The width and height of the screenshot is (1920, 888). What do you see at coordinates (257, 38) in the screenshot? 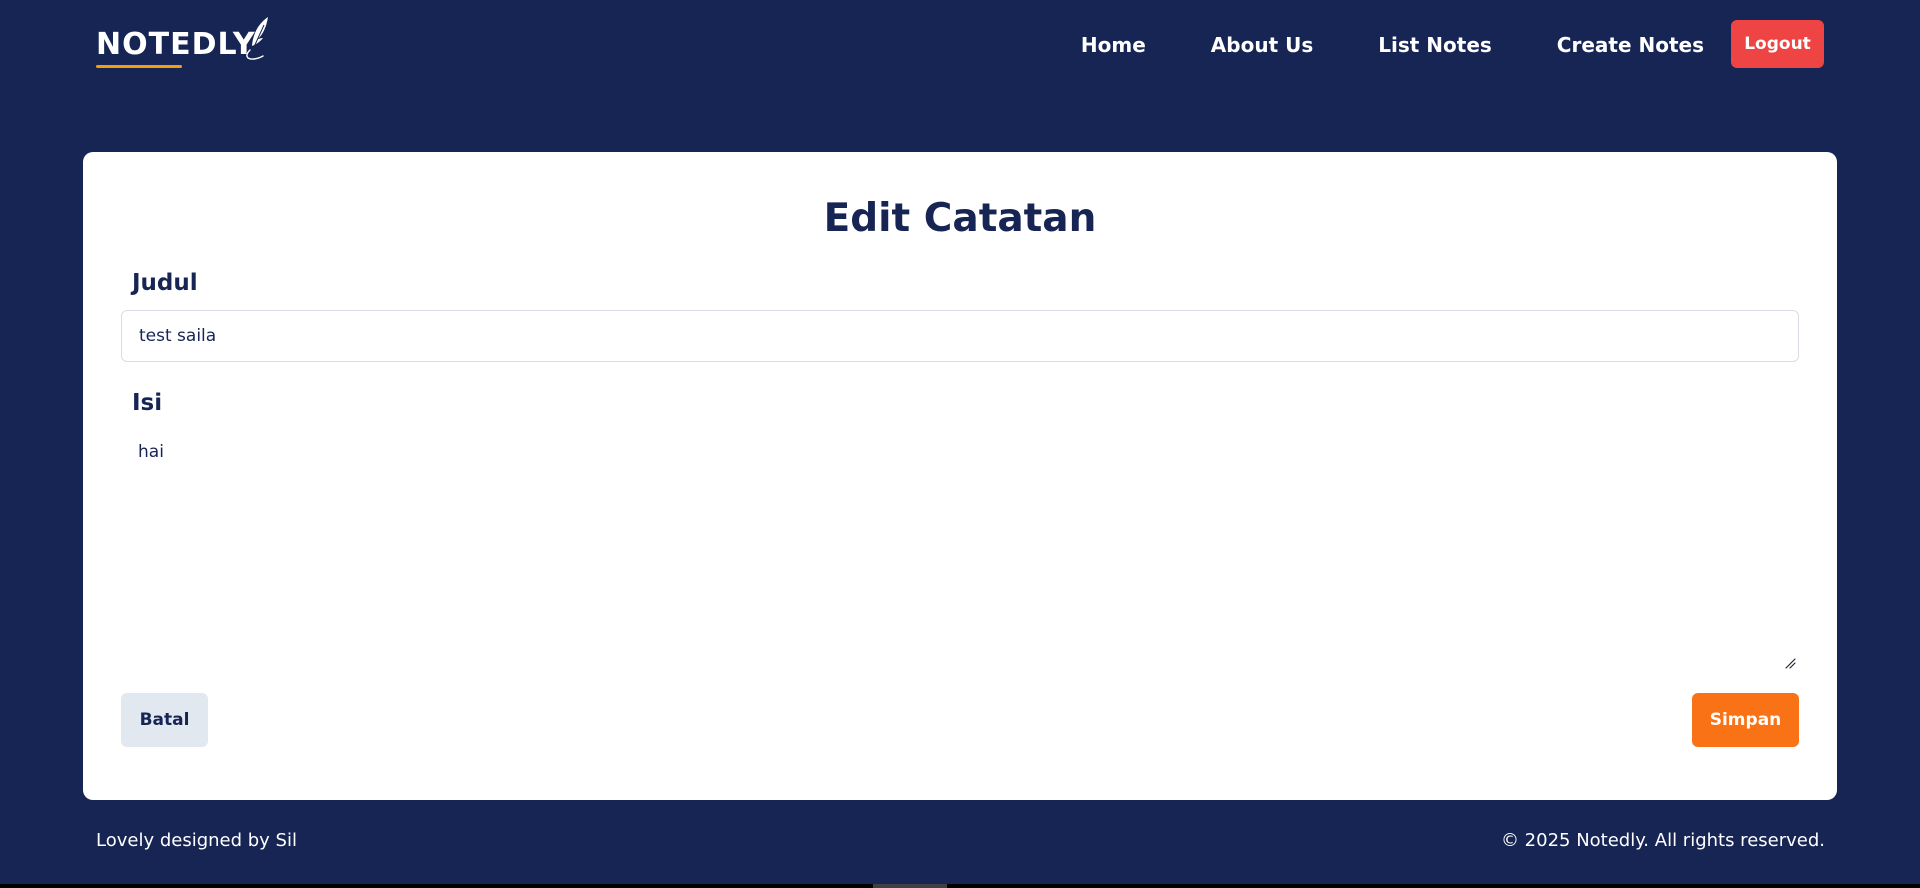
I see `quill-icon` at bounding box center [257, 38].